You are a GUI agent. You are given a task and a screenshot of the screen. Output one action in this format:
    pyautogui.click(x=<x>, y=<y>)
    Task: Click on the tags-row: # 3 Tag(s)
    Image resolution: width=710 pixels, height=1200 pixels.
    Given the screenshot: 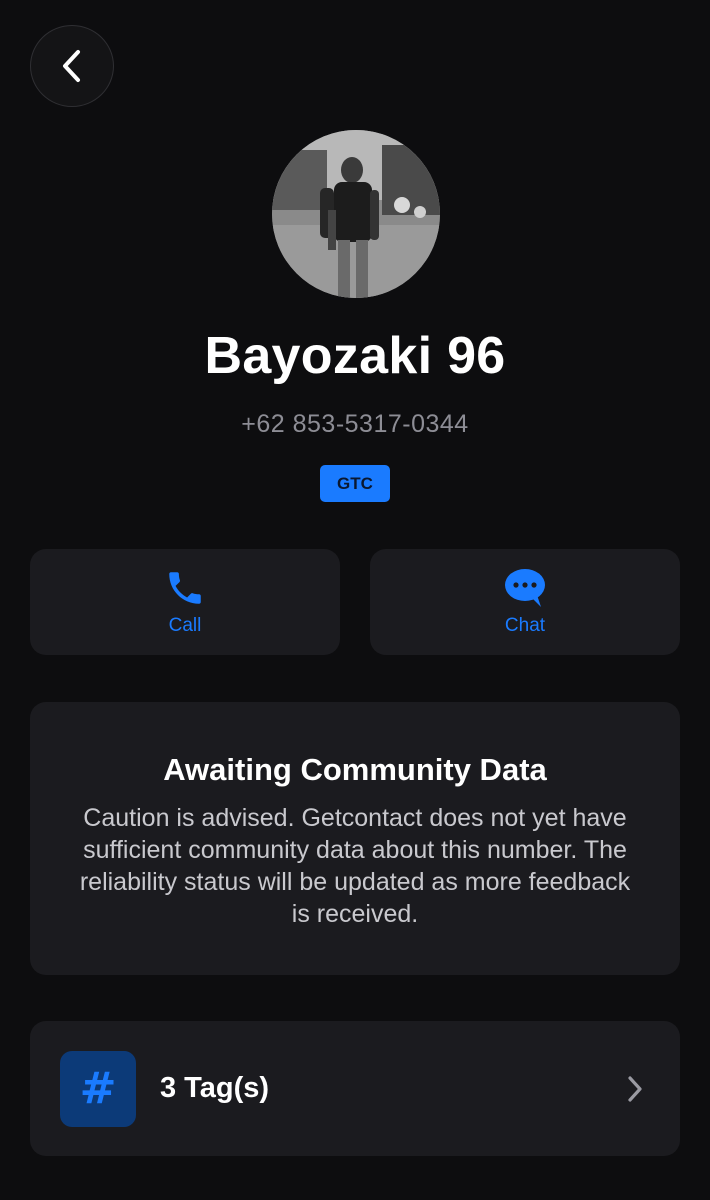 What is the action you would take?
    pyautogui.click(x=355, y=1088)
    